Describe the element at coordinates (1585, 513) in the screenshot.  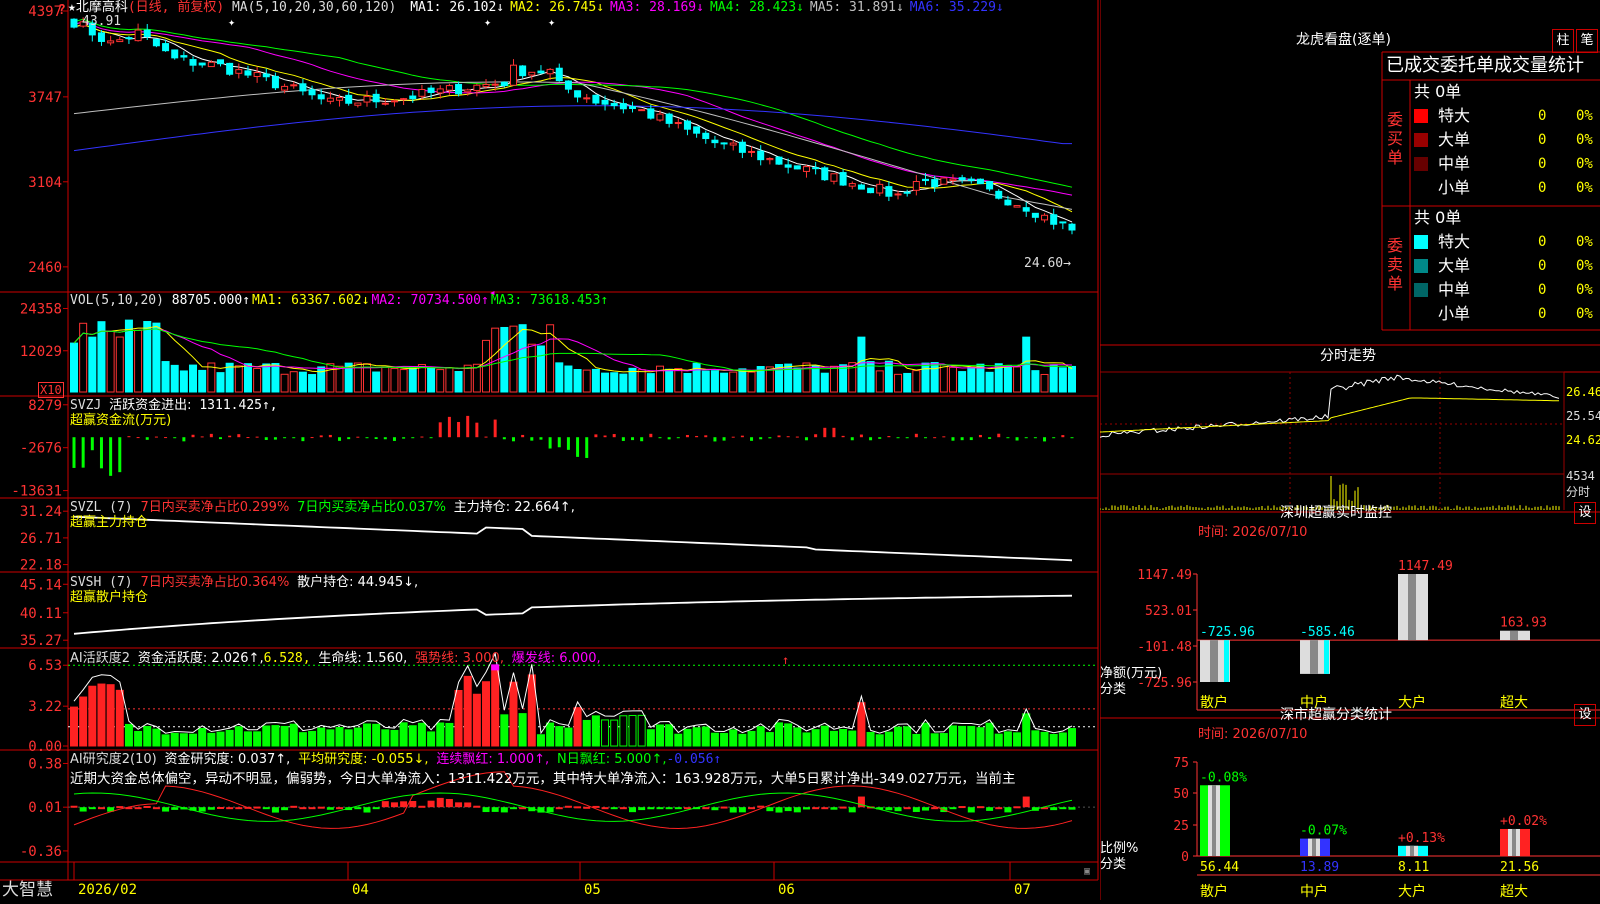
I see `monitor-settings-button: 设` at that location.